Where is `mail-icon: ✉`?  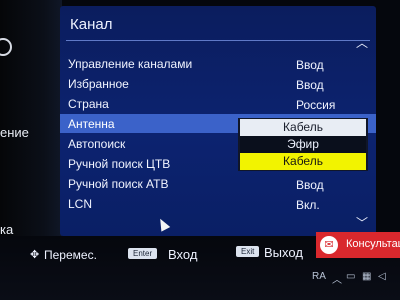
mail-icon: ✉ is located at coordinates (329, 245).